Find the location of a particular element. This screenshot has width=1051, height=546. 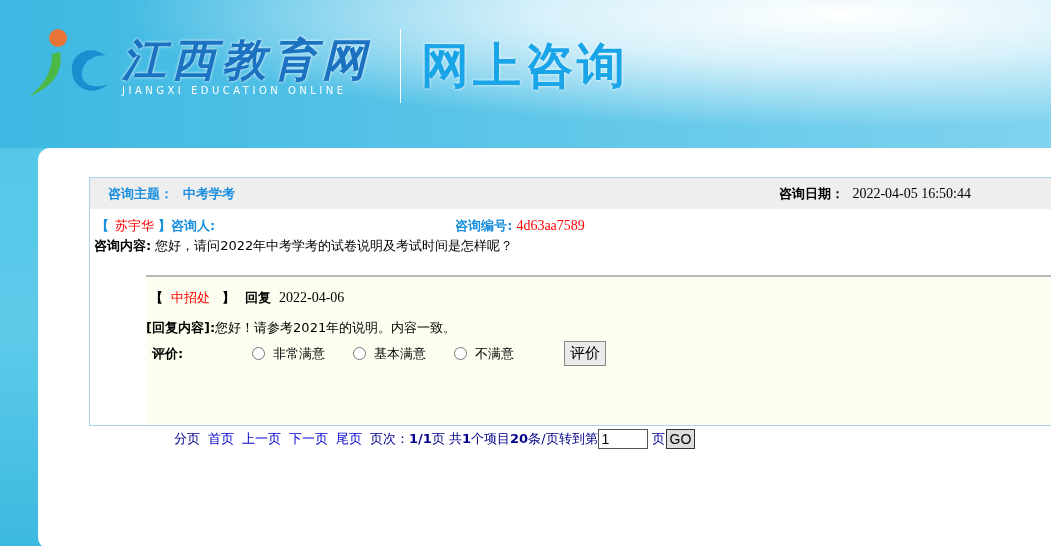

pager-label: 分页 is located at coordinates (187, 439).